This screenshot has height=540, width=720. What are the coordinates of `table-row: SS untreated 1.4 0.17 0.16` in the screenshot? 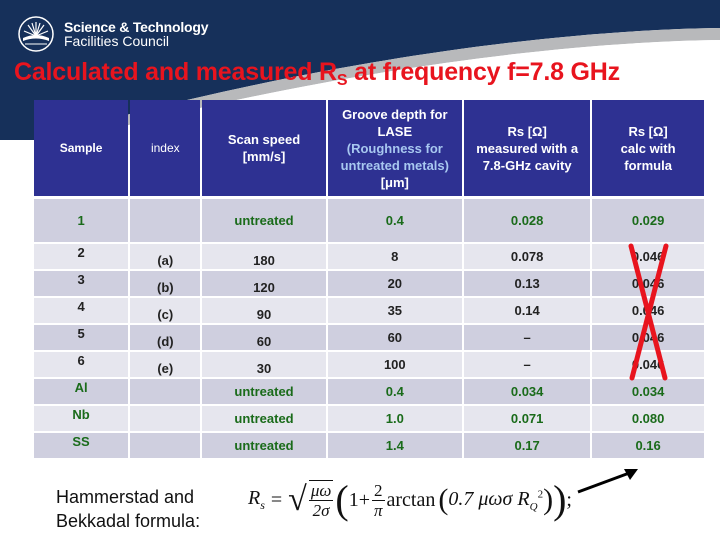 It's located at (369, 446).